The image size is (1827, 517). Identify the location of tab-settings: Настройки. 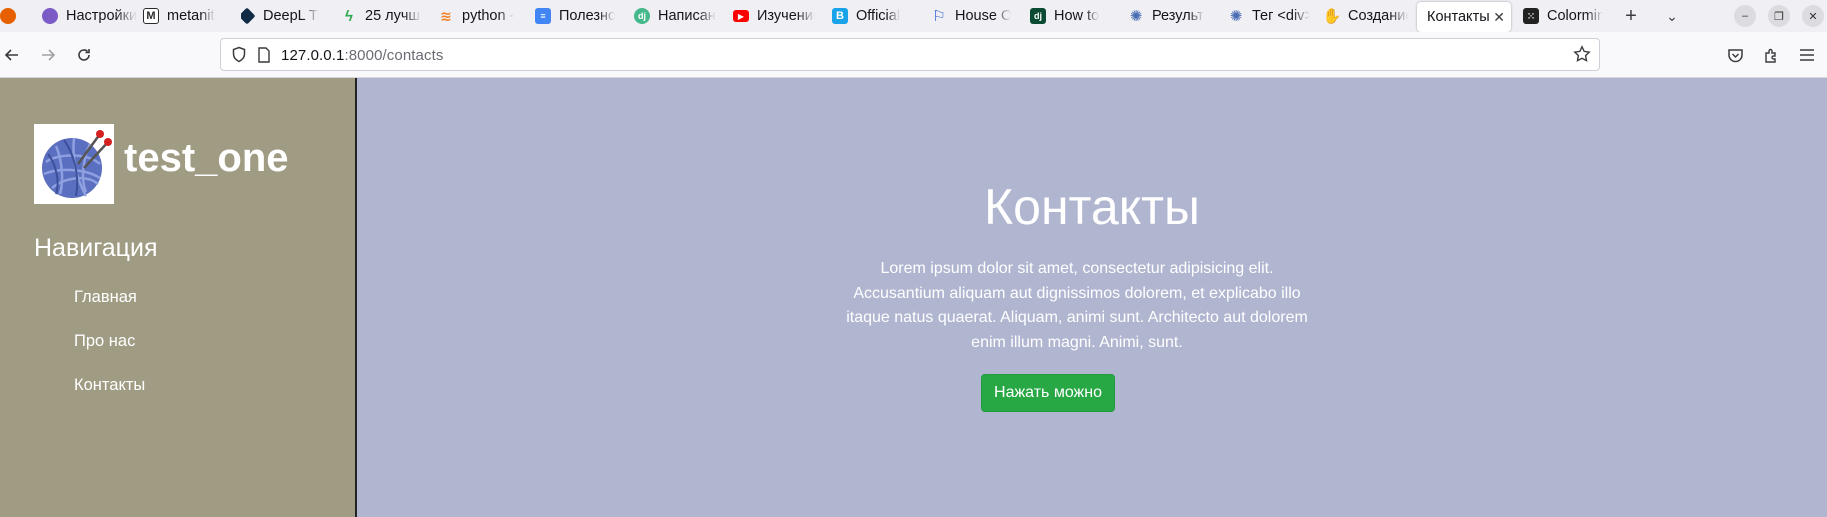
(92, 16).